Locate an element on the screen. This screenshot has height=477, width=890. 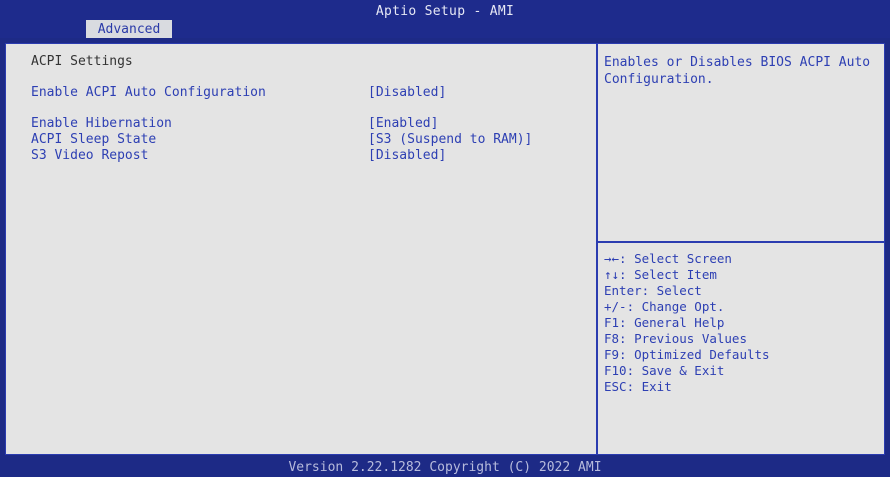
key-optimized-defaults: F9: Optimized Defaults is located at coordinates (687, 354).